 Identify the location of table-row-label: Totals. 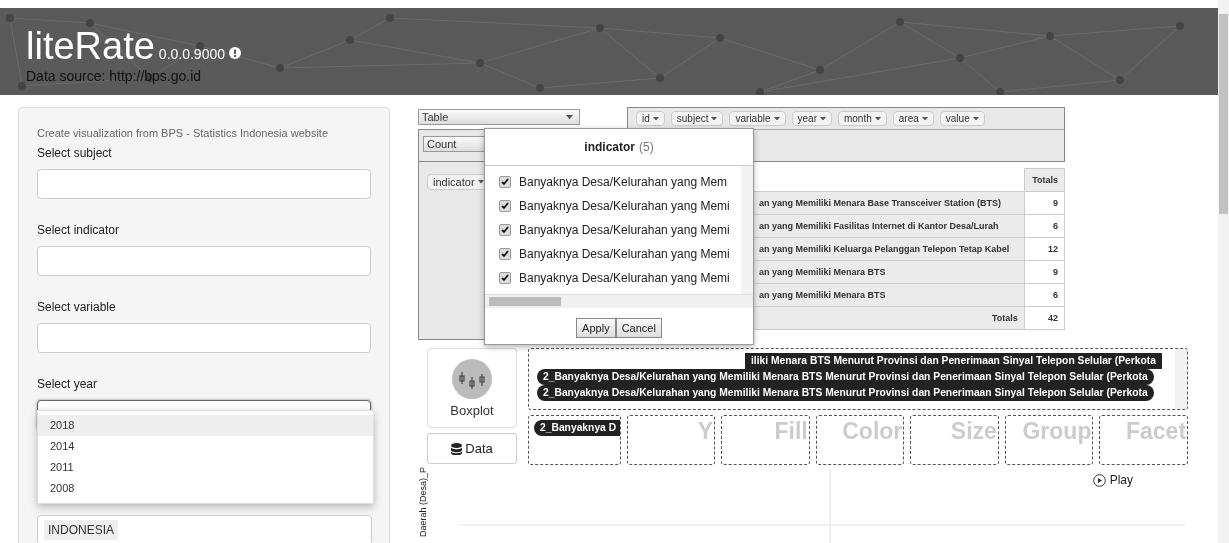
(888, 318).